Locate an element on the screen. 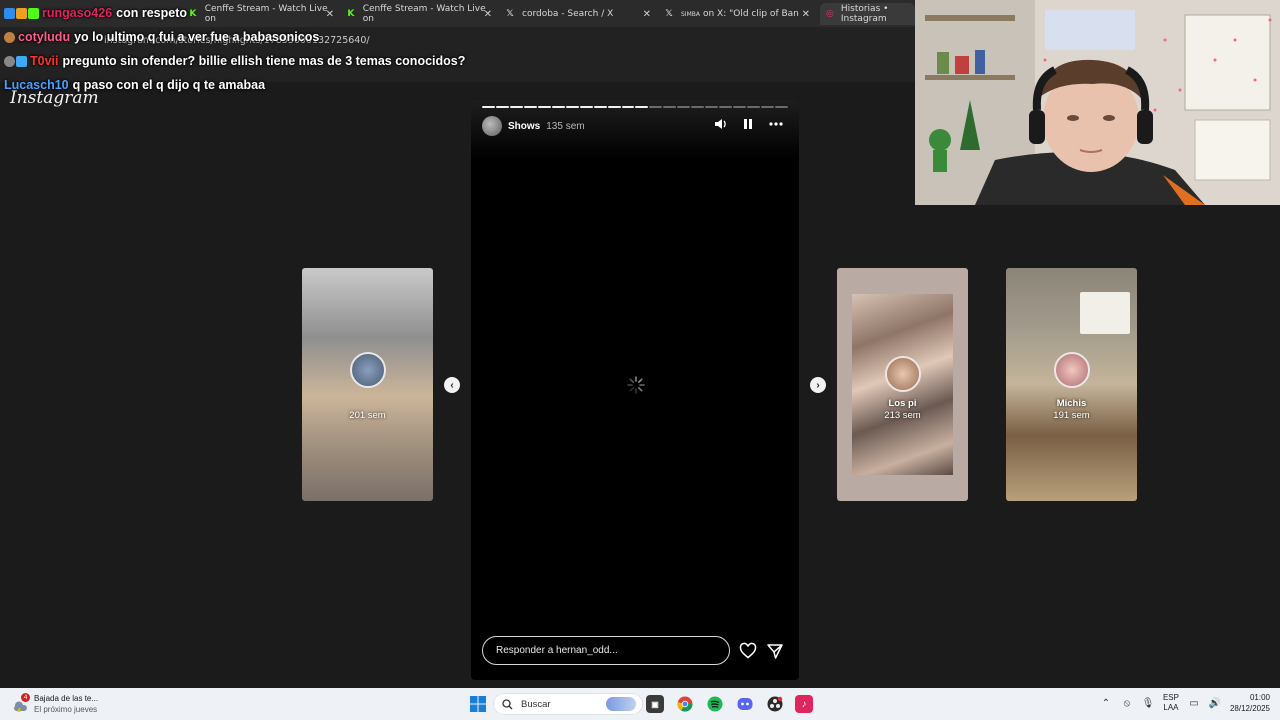  chat-username: T0vii is located at coordinates (44, 61).